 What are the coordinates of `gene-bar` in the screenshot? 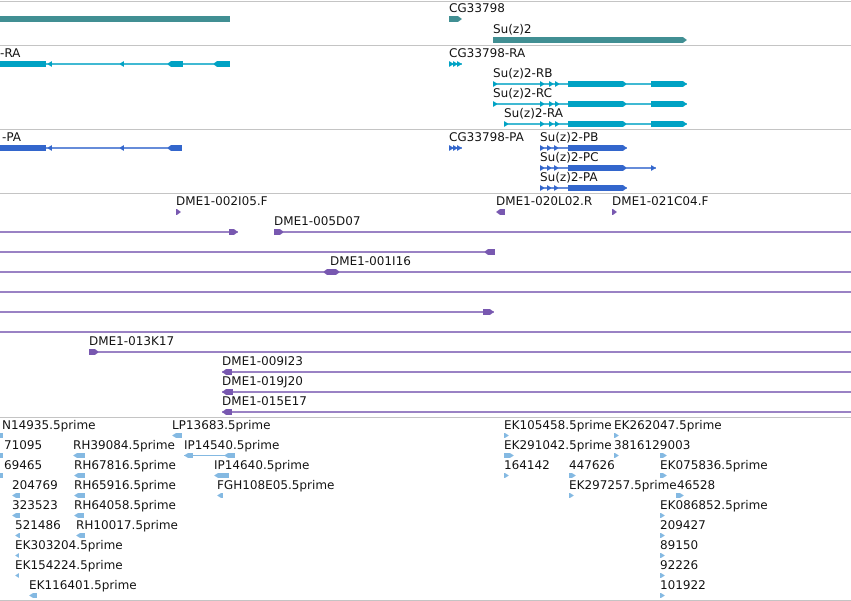 It's located at (455, 19).